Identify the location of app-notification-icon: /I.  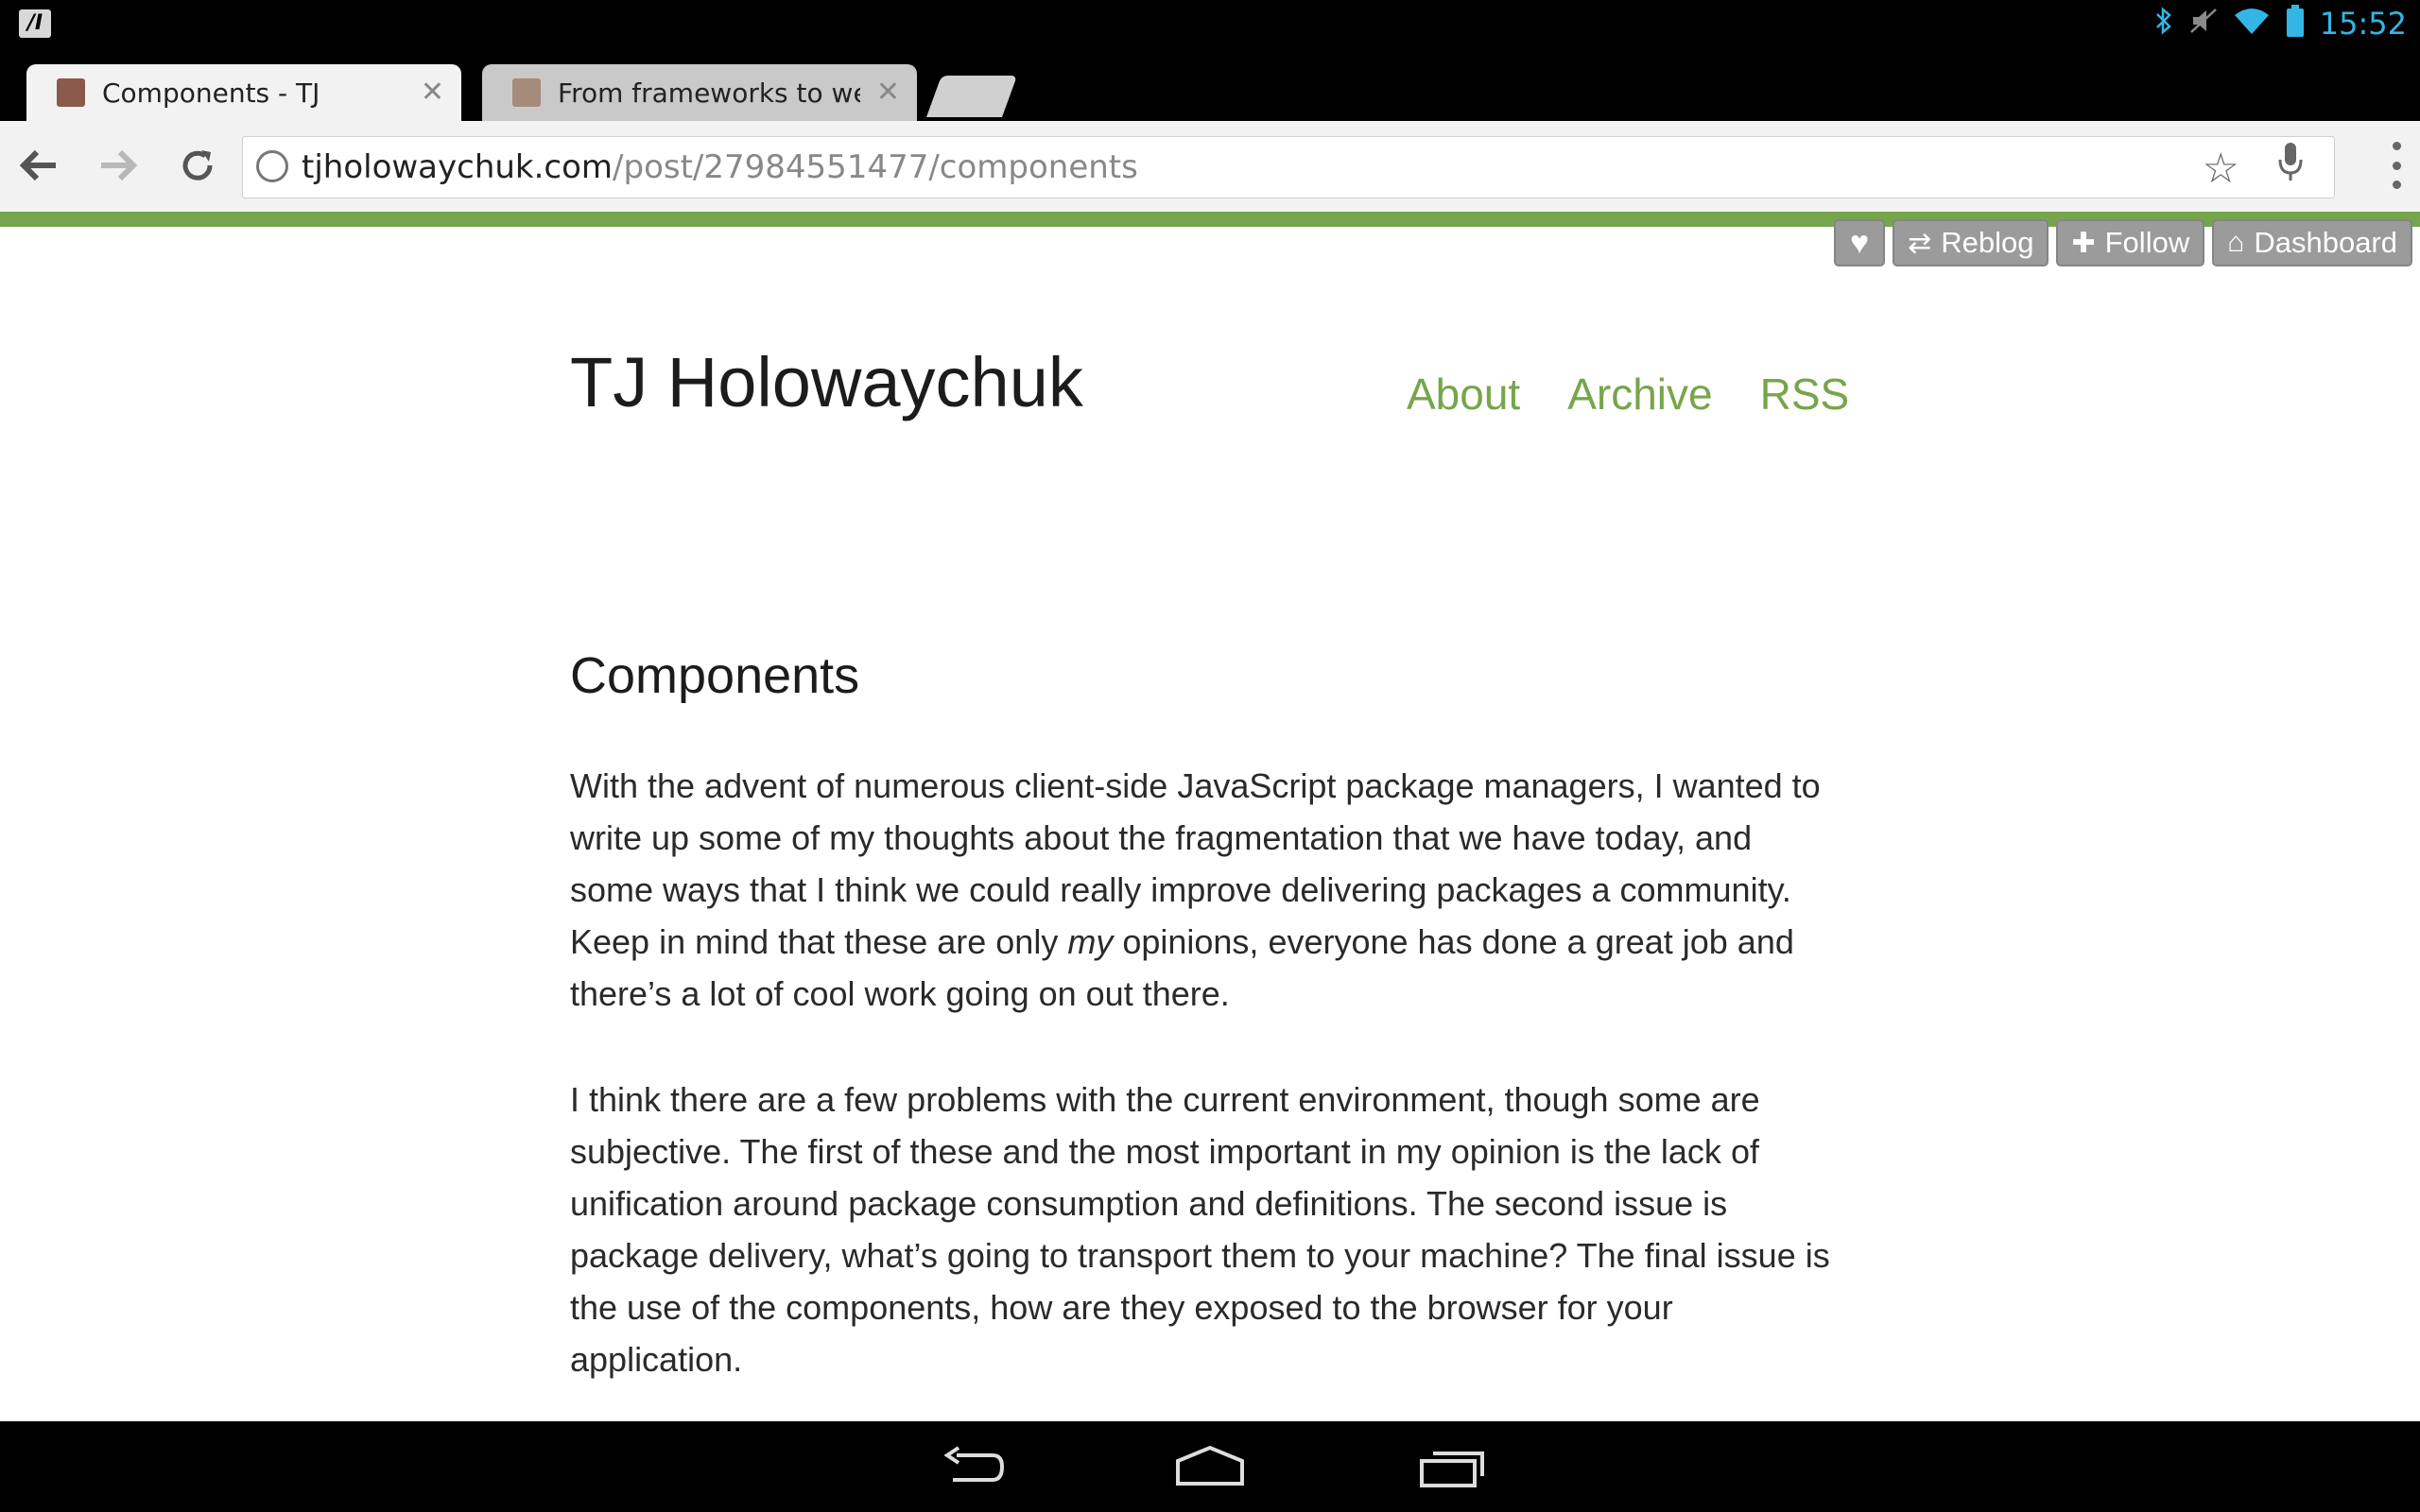
(35, 23).